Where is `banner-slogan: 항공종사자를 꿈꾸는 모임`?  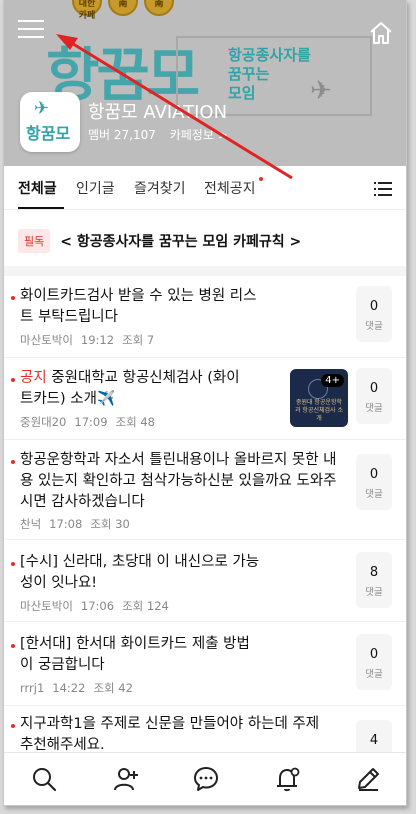 banner-slogan: 항공종사자를 꿈꾸는 모임 is located at coordinates (269, 74).